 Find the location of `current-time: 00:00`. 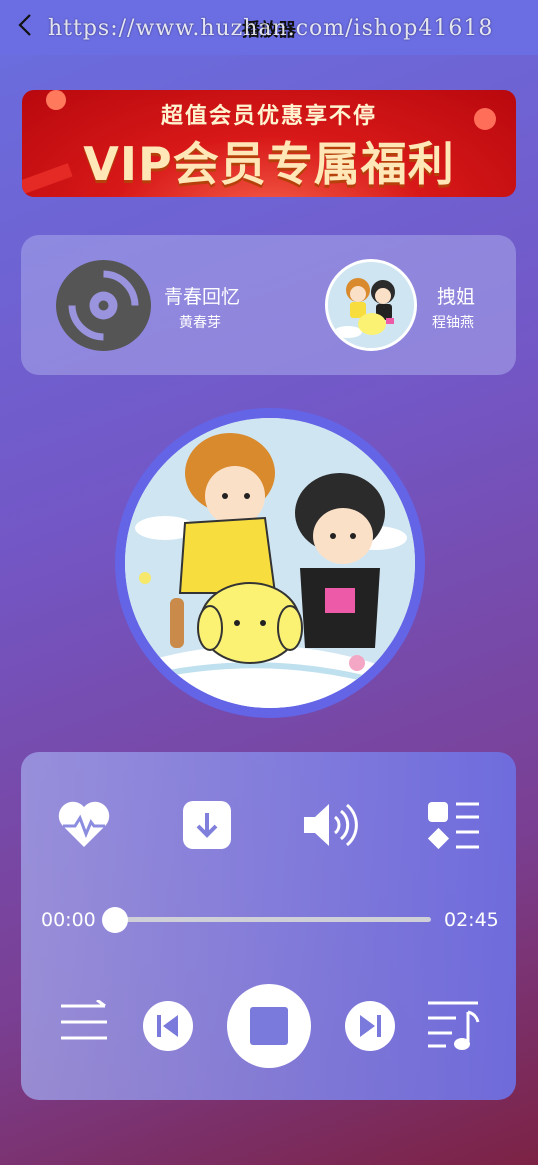

current-time: 00:00 is located at coordinates (68, 920).